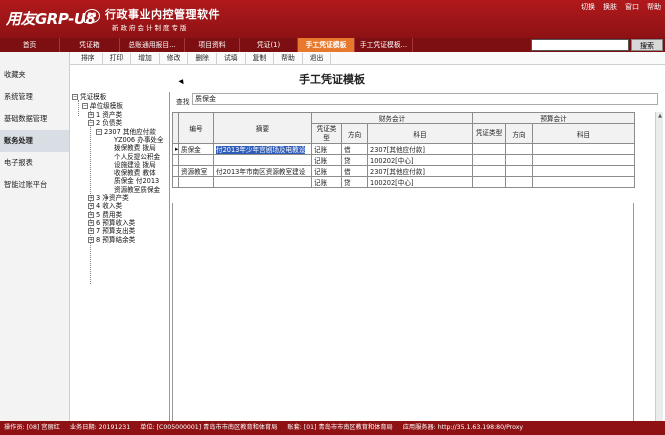 This screenshot has height=435, width=665. What do you see at coordinates (489, 133) in the screenshot?
I see `col-header-bud-vtype: 凭证类型` at bounding box center [489, 133].